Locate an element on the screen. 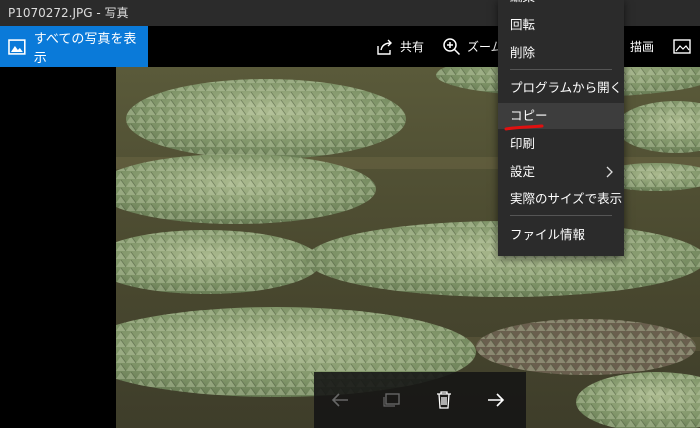 The height and width of the screenshot is (428, 700). next-button is located at coordinates (496, 400).